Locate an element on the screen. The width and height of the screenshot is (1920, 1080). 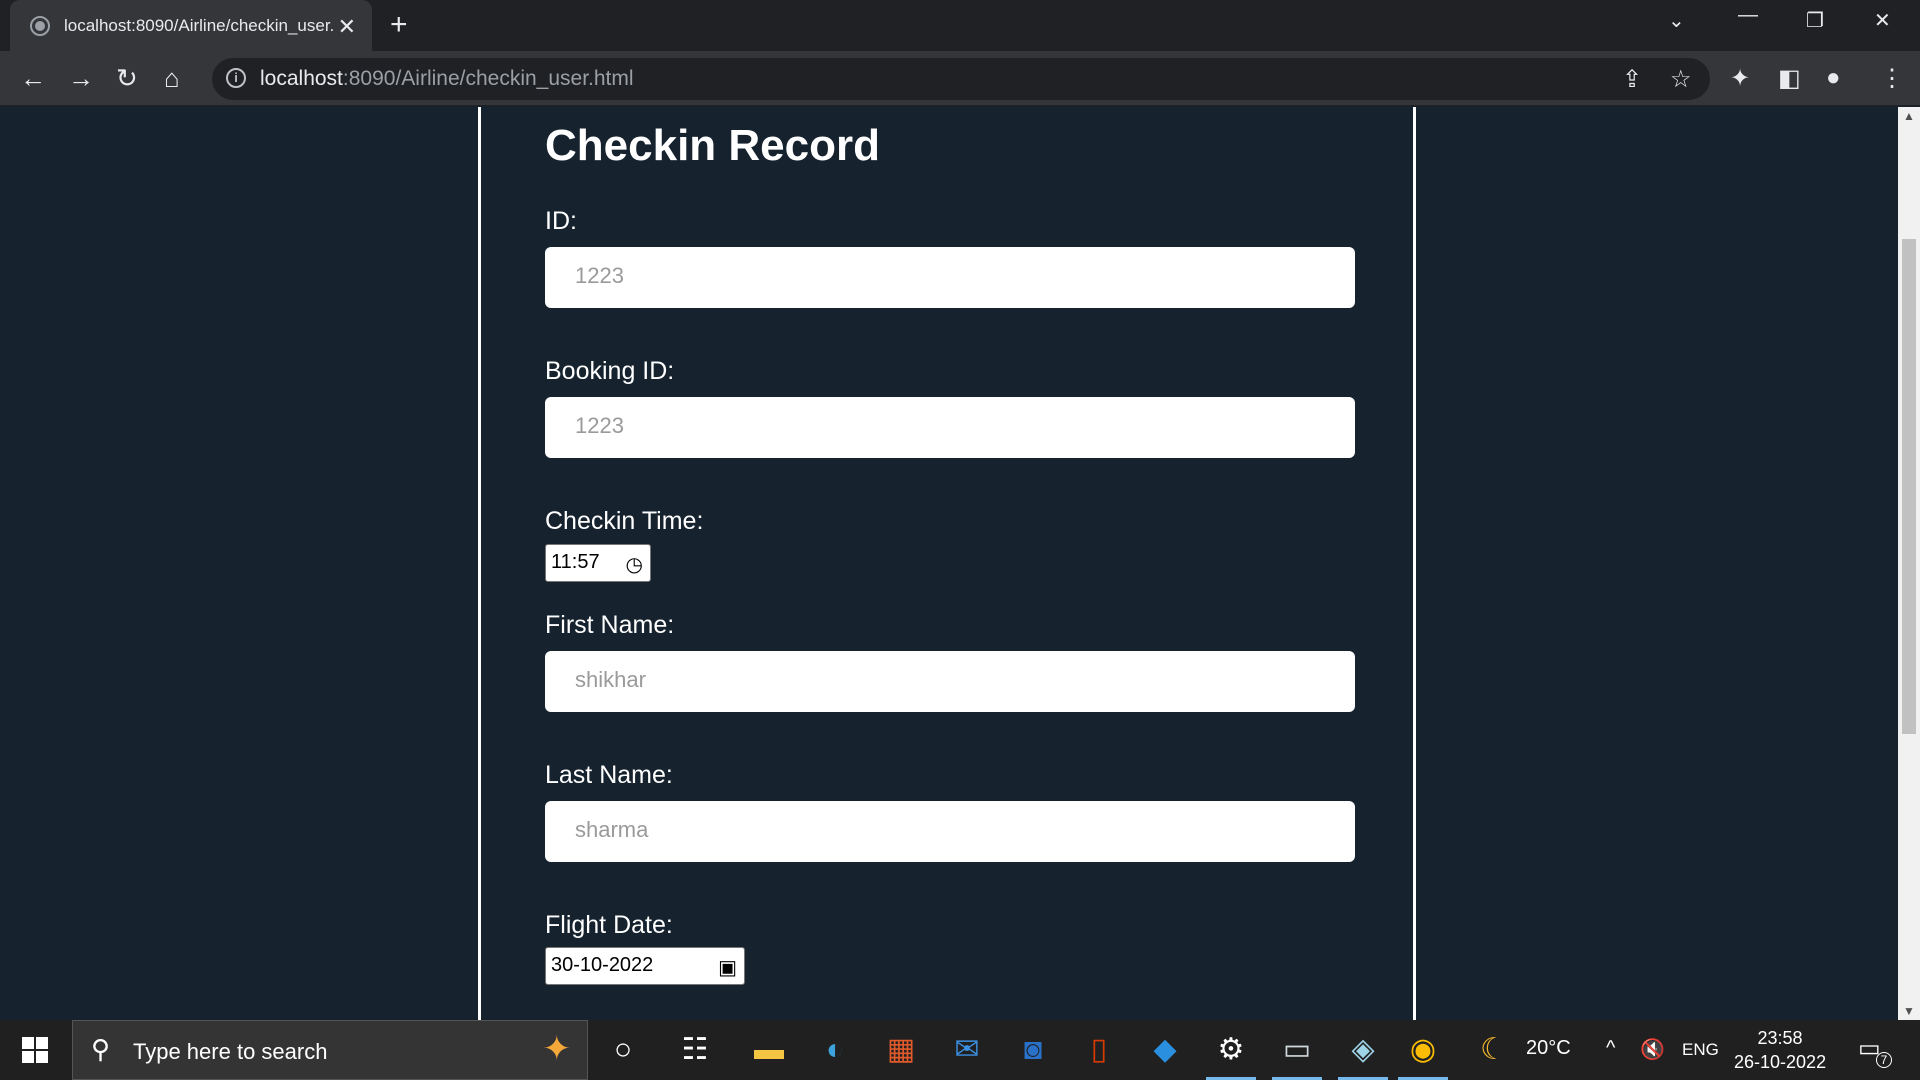
mail-icon: ✉ is located at coordinates (967, 1050).